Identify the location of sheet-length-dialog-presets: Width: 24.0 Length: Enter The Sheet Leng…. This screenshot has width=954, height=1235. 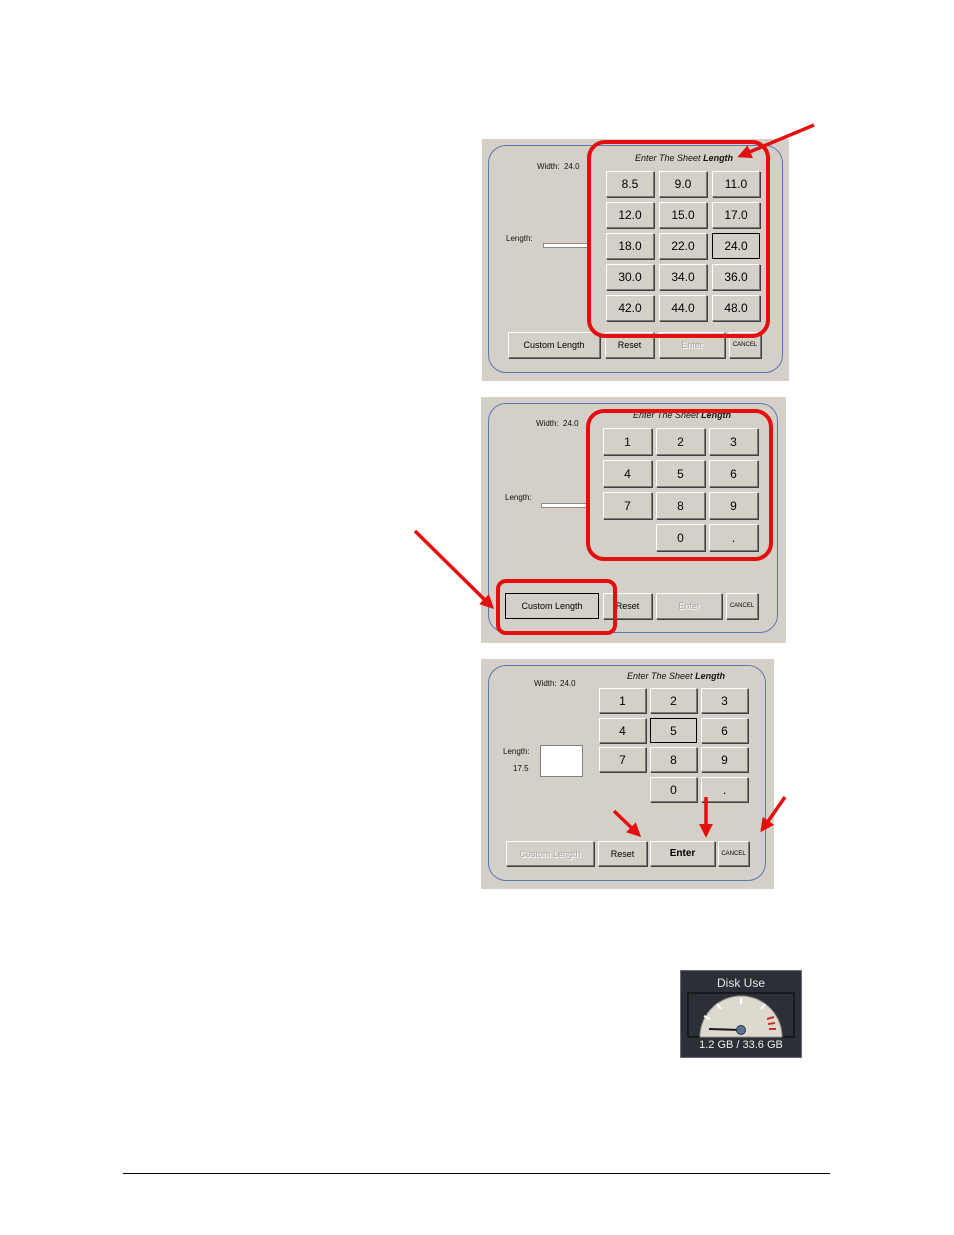
(635, 260).